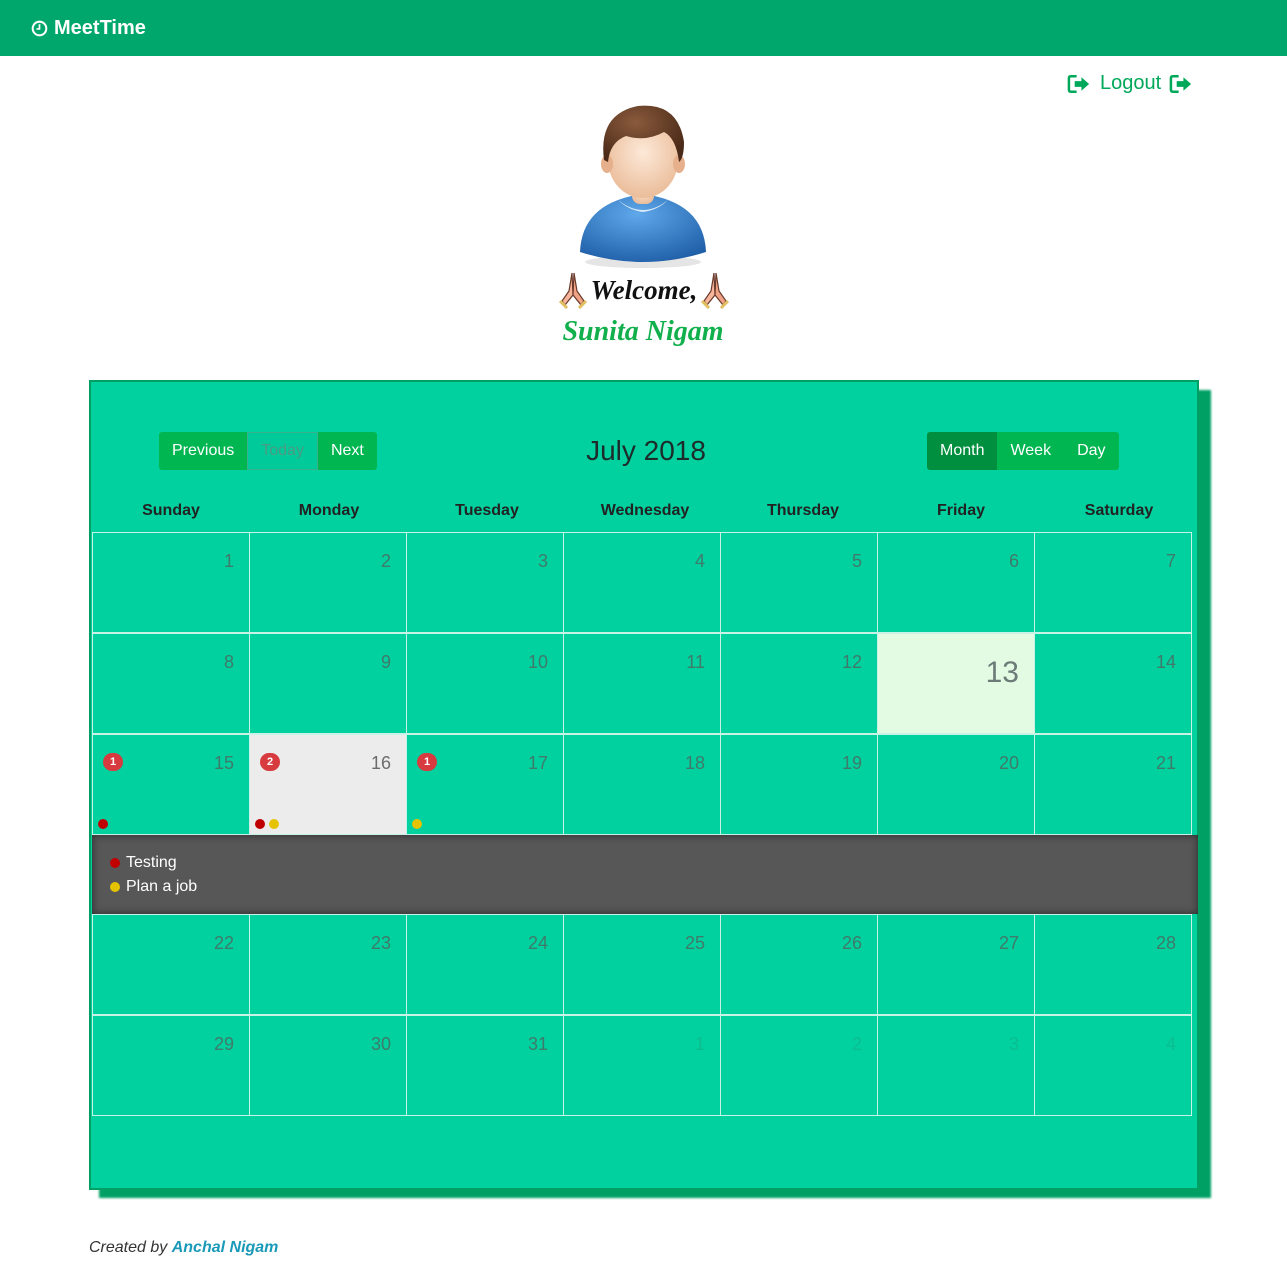 The image size is (1287, 1261). I want to click on day-number: 14, so click(1165, 662).